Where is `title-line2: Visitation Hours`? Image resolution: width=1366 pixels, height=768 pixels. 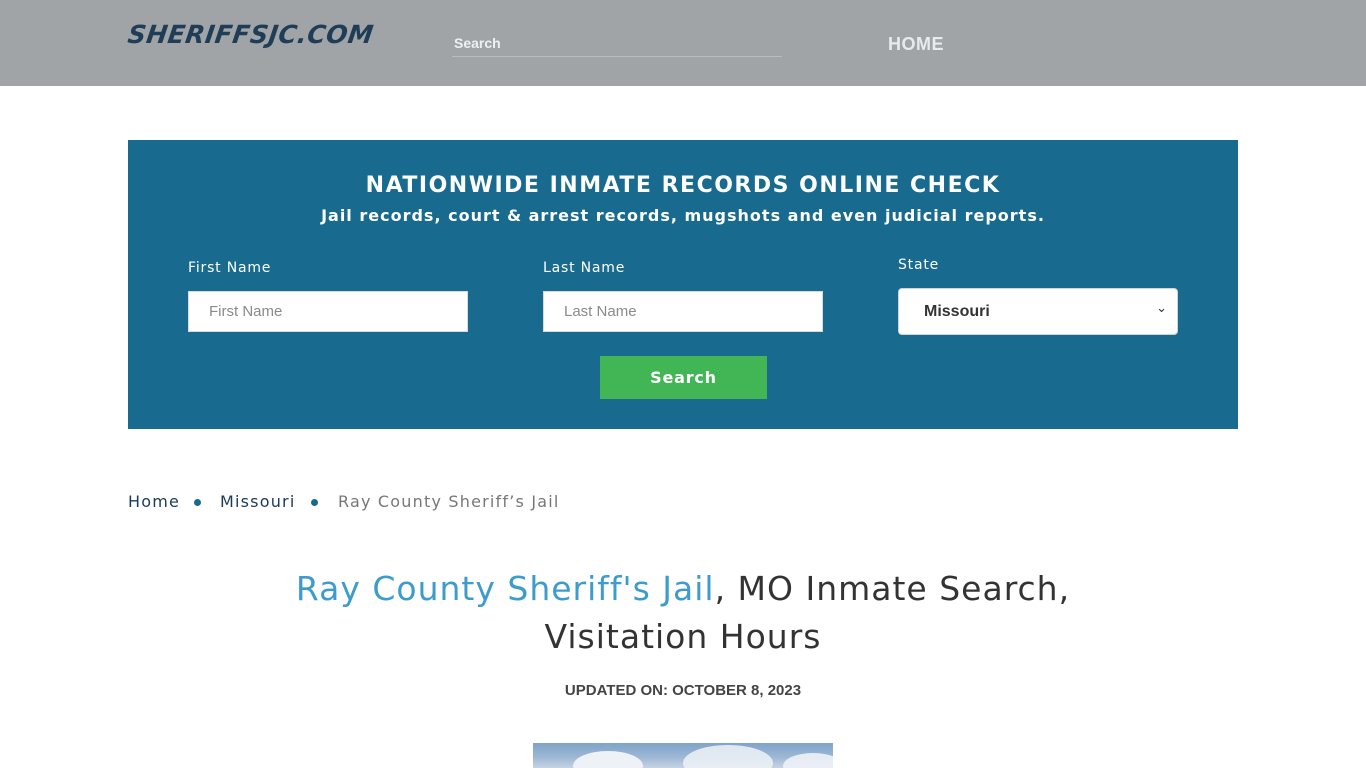 title-line2: Visitation Hours is located at coordinates (683, 636).